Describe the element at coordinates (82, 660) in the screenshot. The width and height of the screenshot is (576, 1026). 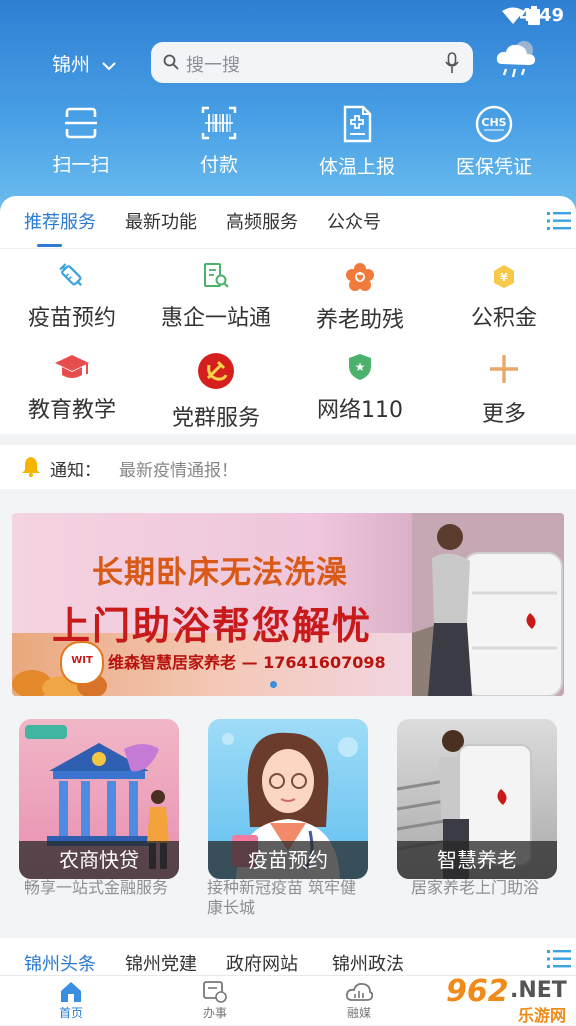
I see `logo-text: WIT` at that location.